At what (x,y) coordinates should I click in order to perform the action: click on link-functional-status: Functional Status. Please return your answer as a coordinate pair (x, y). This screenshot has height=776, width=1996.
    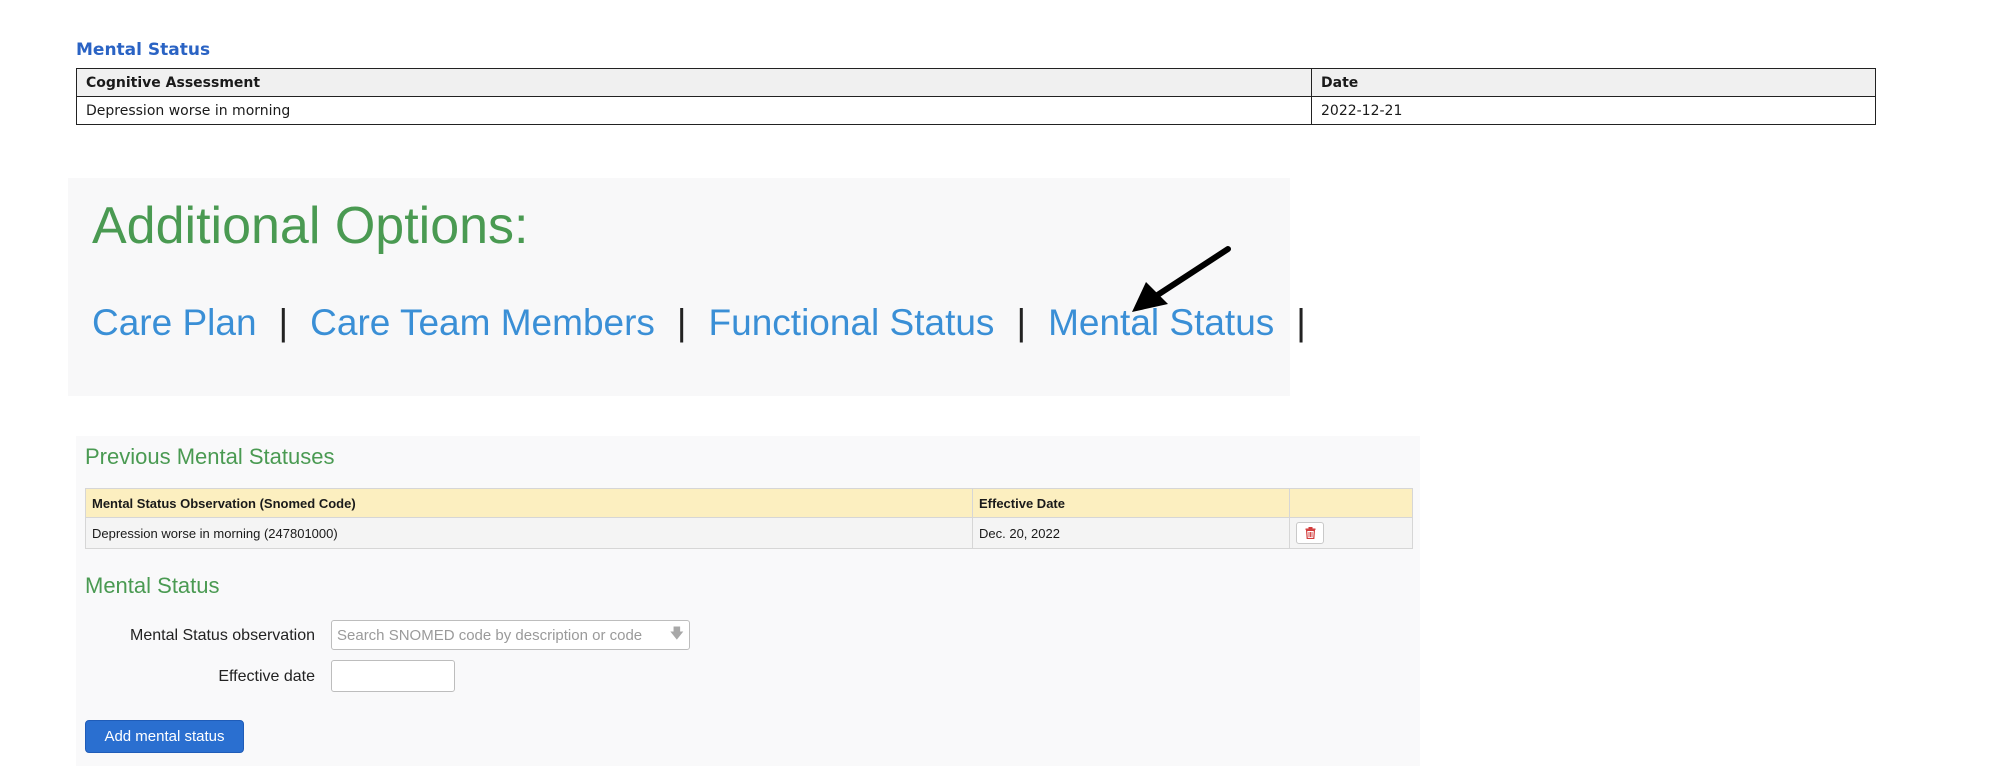
    Looking at the image, I should click on (852, 323).